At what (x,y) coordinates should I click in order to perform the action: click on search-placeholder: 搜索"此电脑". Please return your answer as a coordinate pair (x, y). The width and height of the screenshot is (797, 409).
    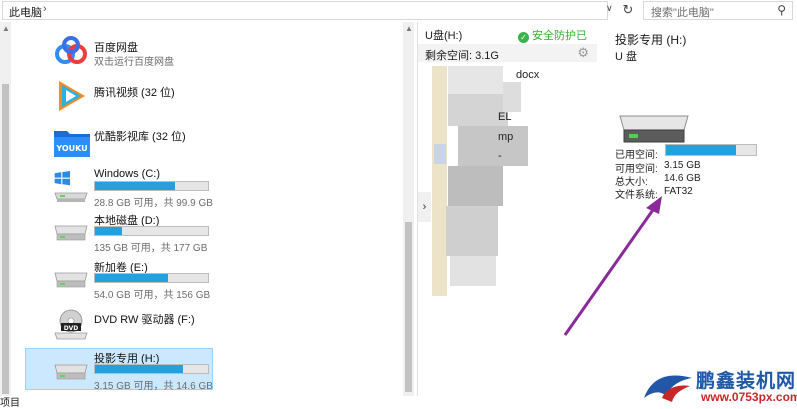
    Looking at the image, I should click on (682, 13).